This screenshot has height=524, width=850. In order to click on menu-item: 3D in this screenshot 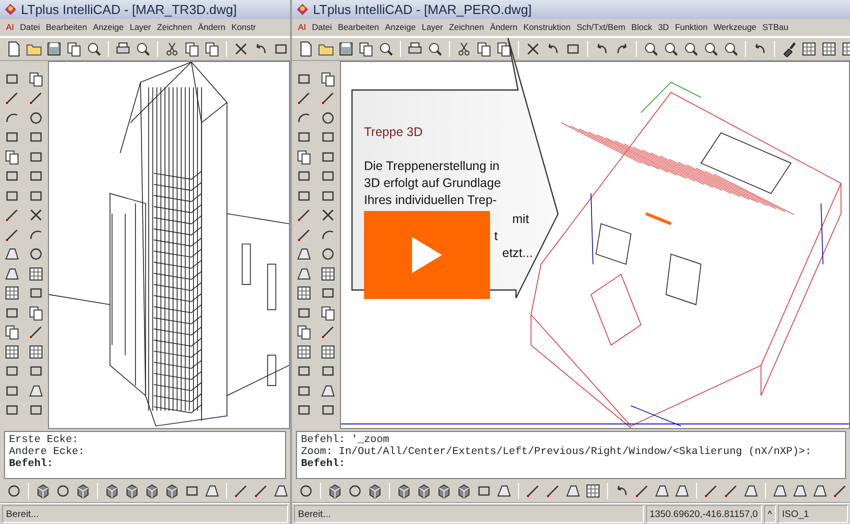, I will do `click(663, 27)`.